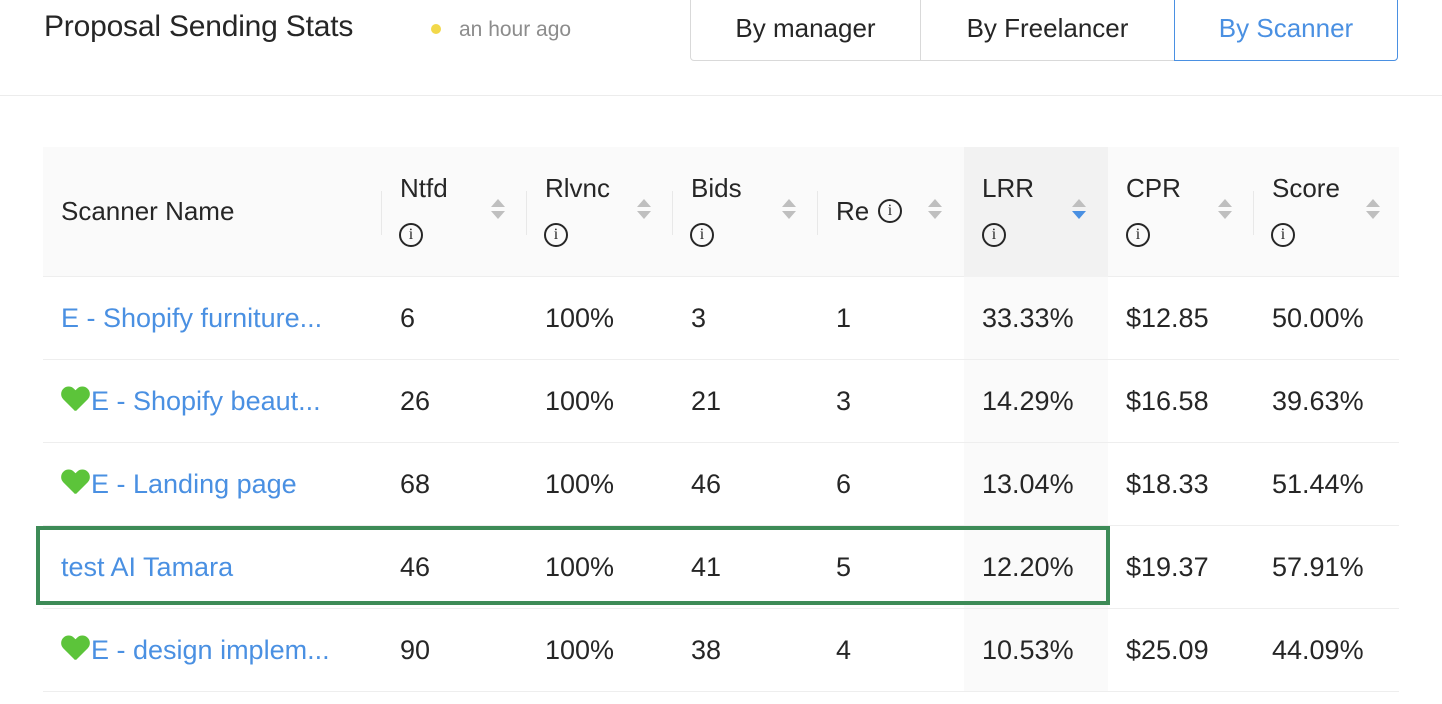  Describe the element at coordinates (843, 401) in the screenshot. I see `cell-re: 3` at that location.